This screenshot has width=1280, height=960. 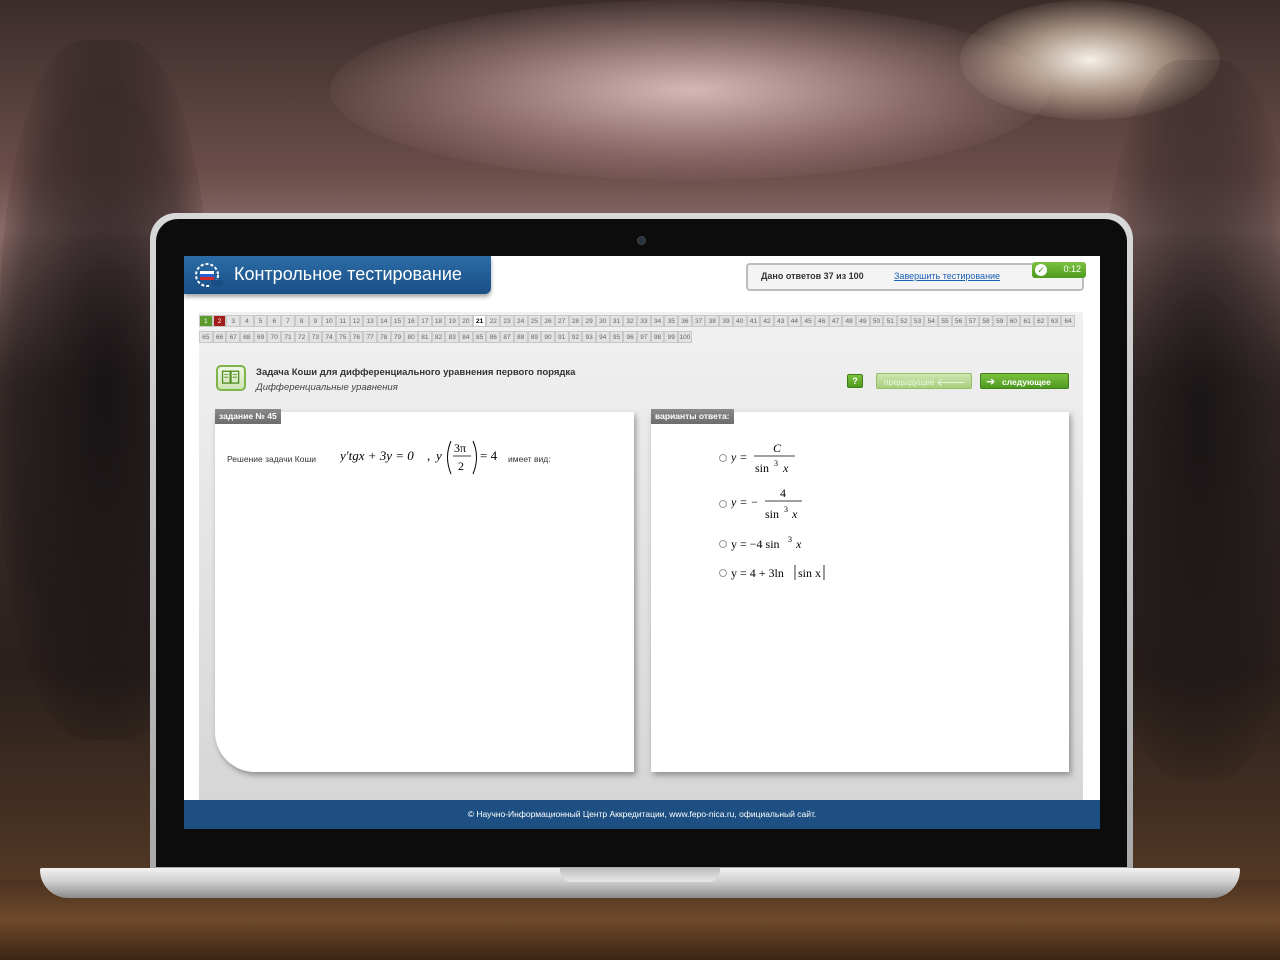 What do you see at coordinates (863, 321) in the screenshot?
I see `question-nav-item-49: 49` at bounding box center [863, 321].